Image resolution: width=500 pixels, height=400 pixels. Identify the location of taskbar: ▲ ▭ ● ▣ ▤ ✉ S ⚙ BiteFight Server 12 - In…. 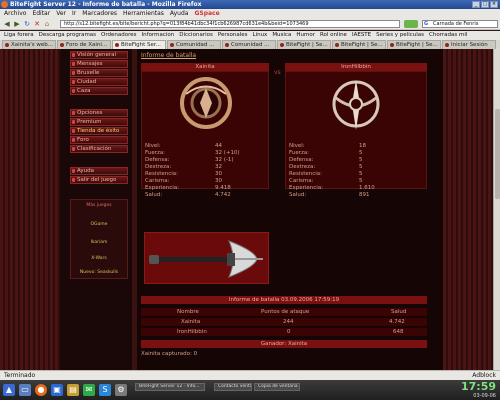
(250, 390).